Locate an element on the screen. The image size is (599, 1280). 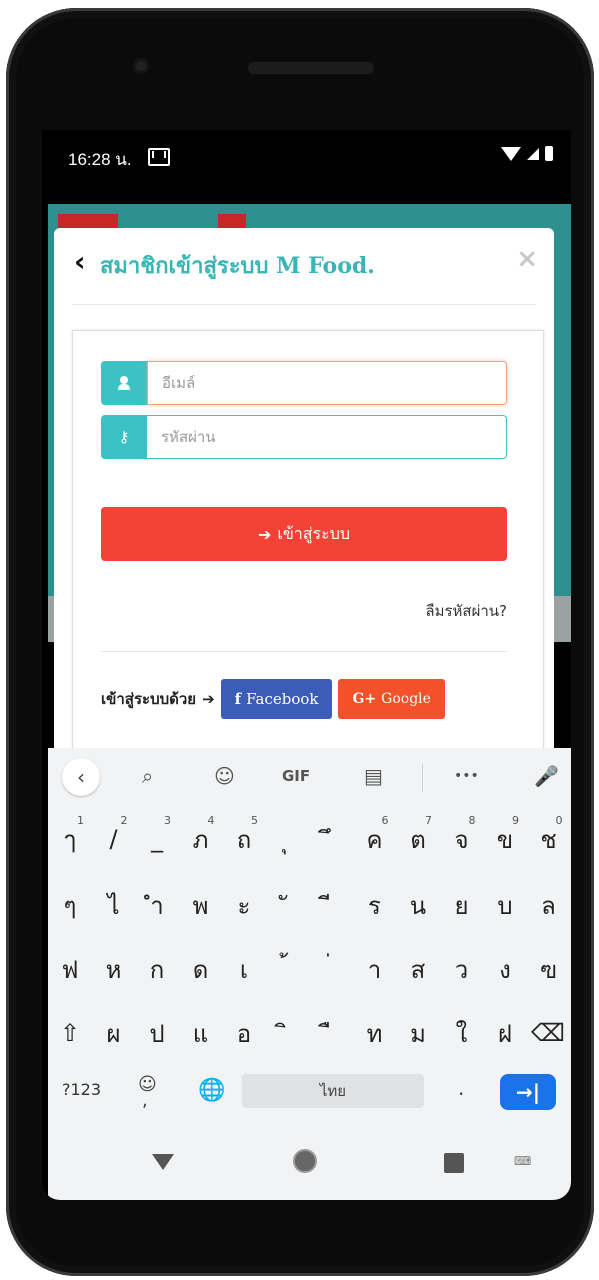
key: ๅ1 is located at coordinates (70, 839).